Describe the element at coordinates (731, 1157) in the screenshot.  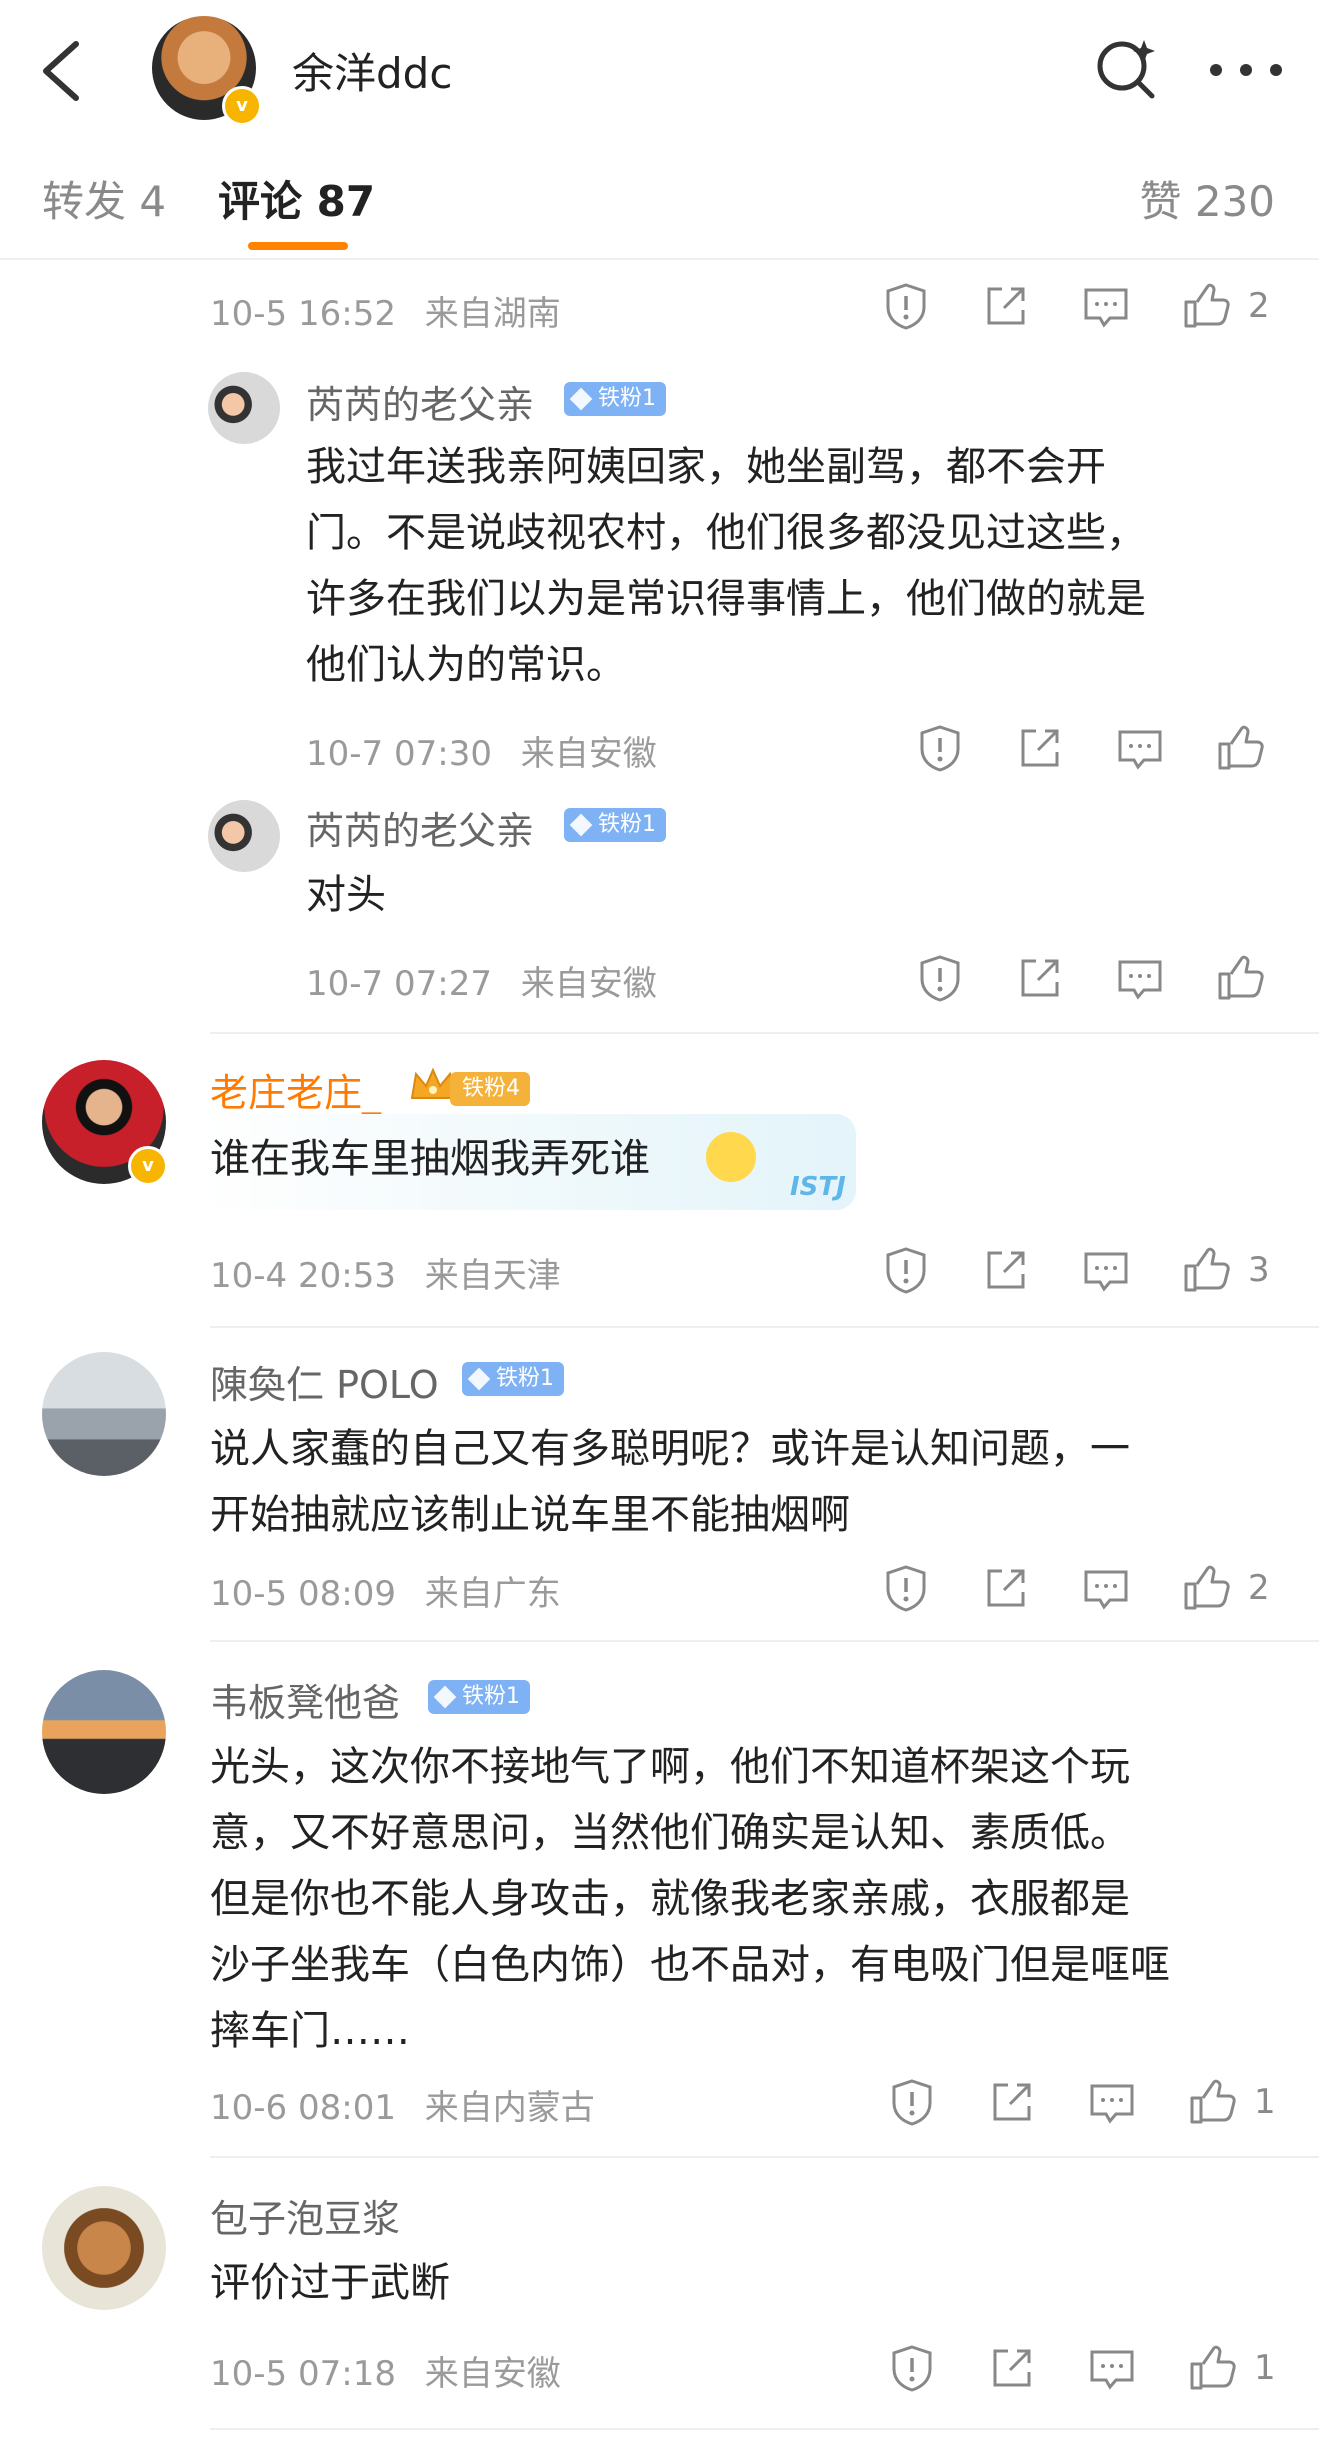
I see `emoji-icon` at that location.